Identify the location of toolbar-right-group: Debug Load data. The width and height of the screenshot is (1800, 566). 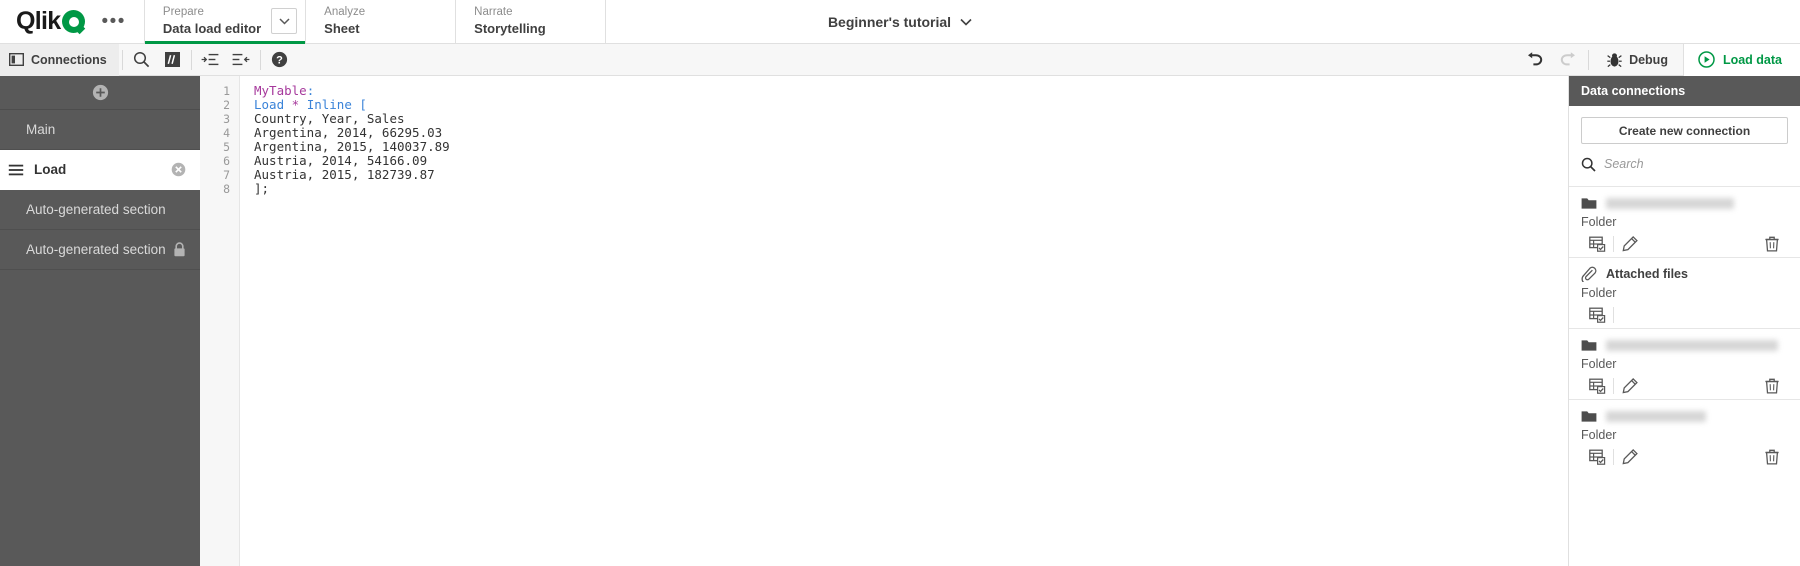
(1658, 59).